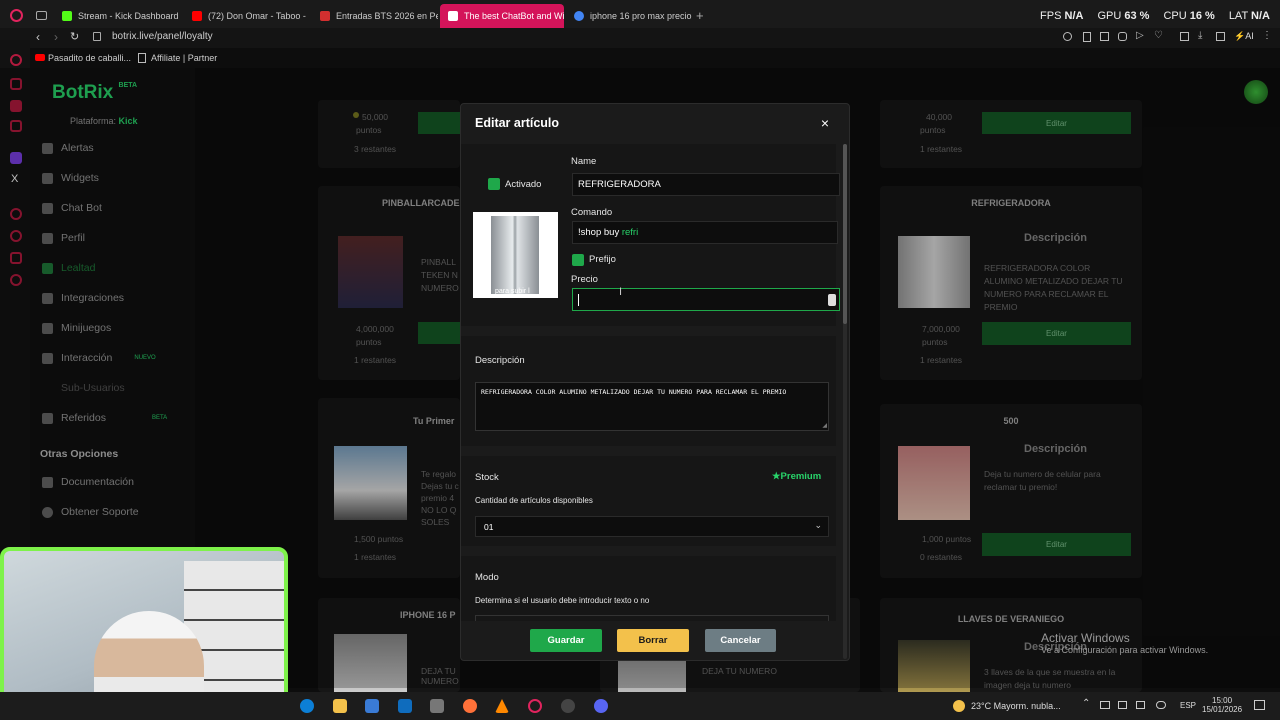 The height and width of the screenshot is (720, 1280). I want to click on tab-overview-icon, so click(41, 15).